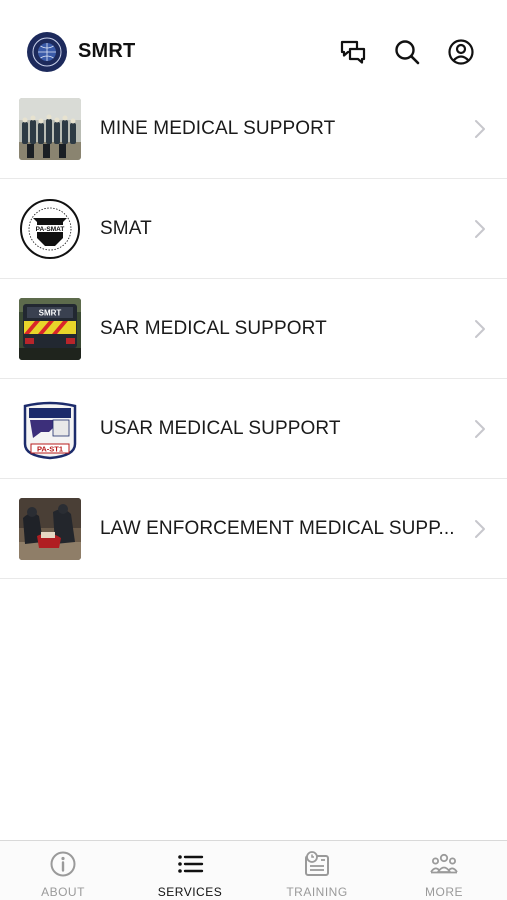 This screenshot has height=900, width=507. I want to click on smrt-logo, so click(47, 52).